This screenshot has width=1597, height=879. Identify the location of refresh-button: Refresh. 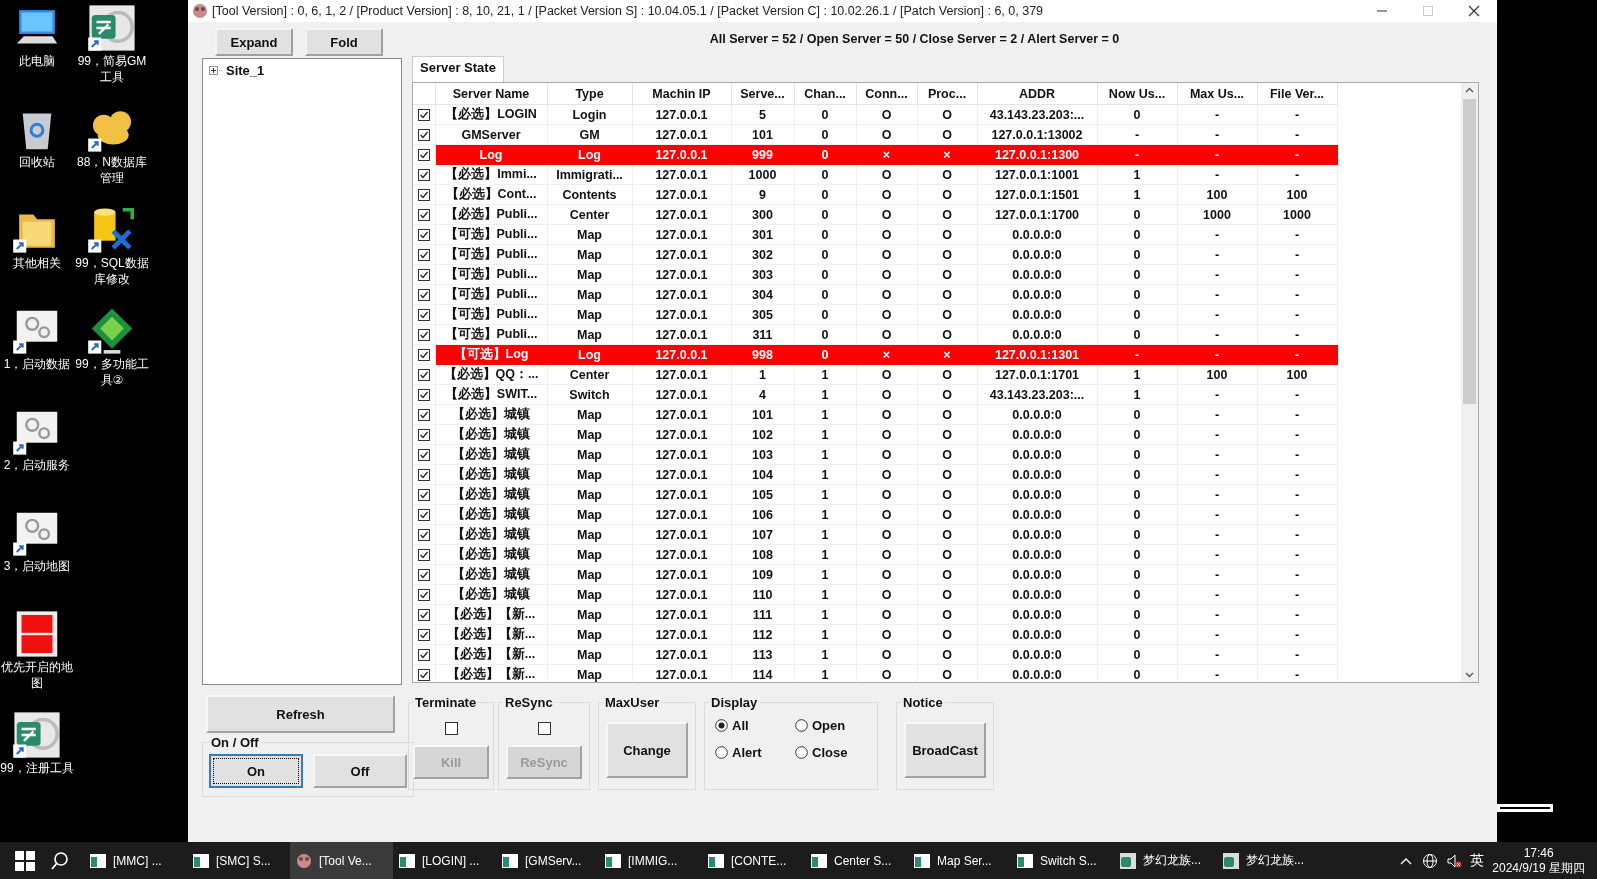
(300, 714).